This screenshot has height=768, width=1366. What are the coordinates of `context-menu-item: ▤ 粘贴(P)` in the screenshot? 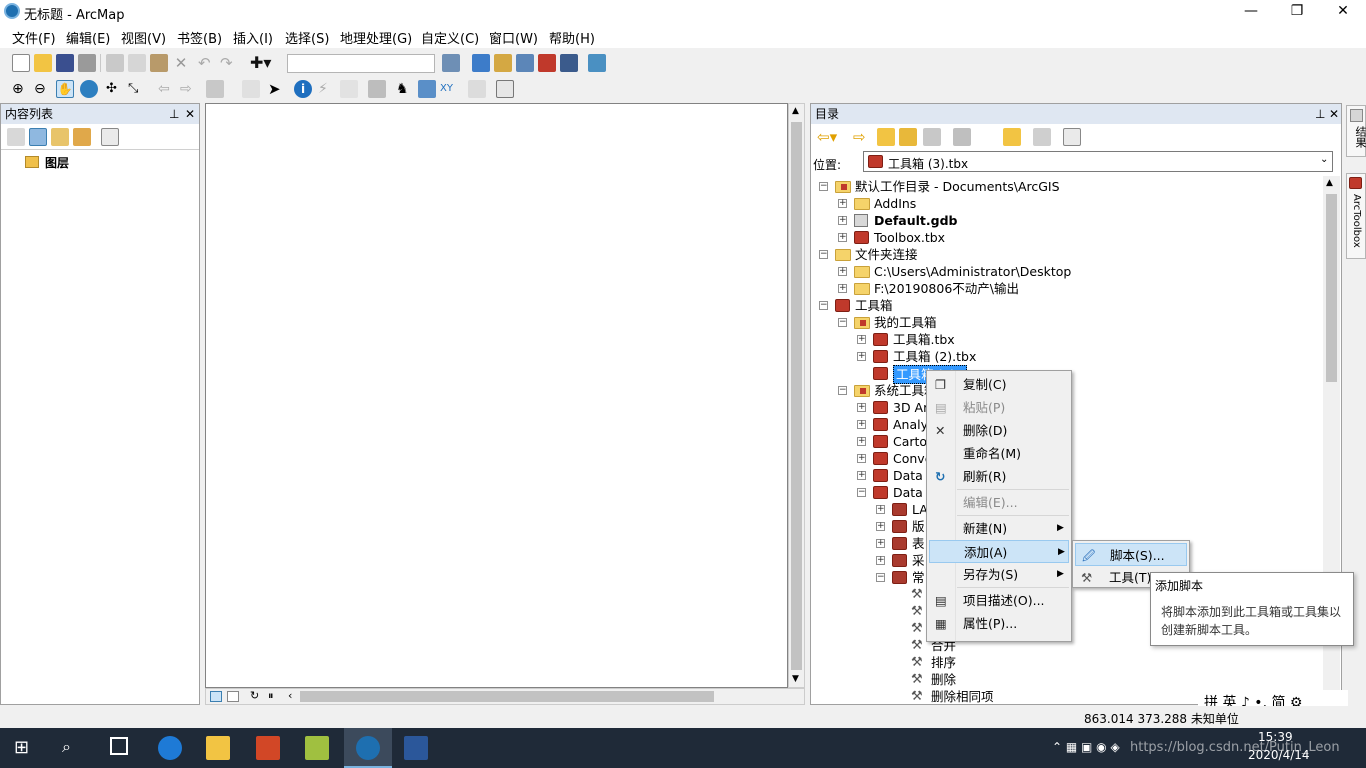 It's located at (999, 407).